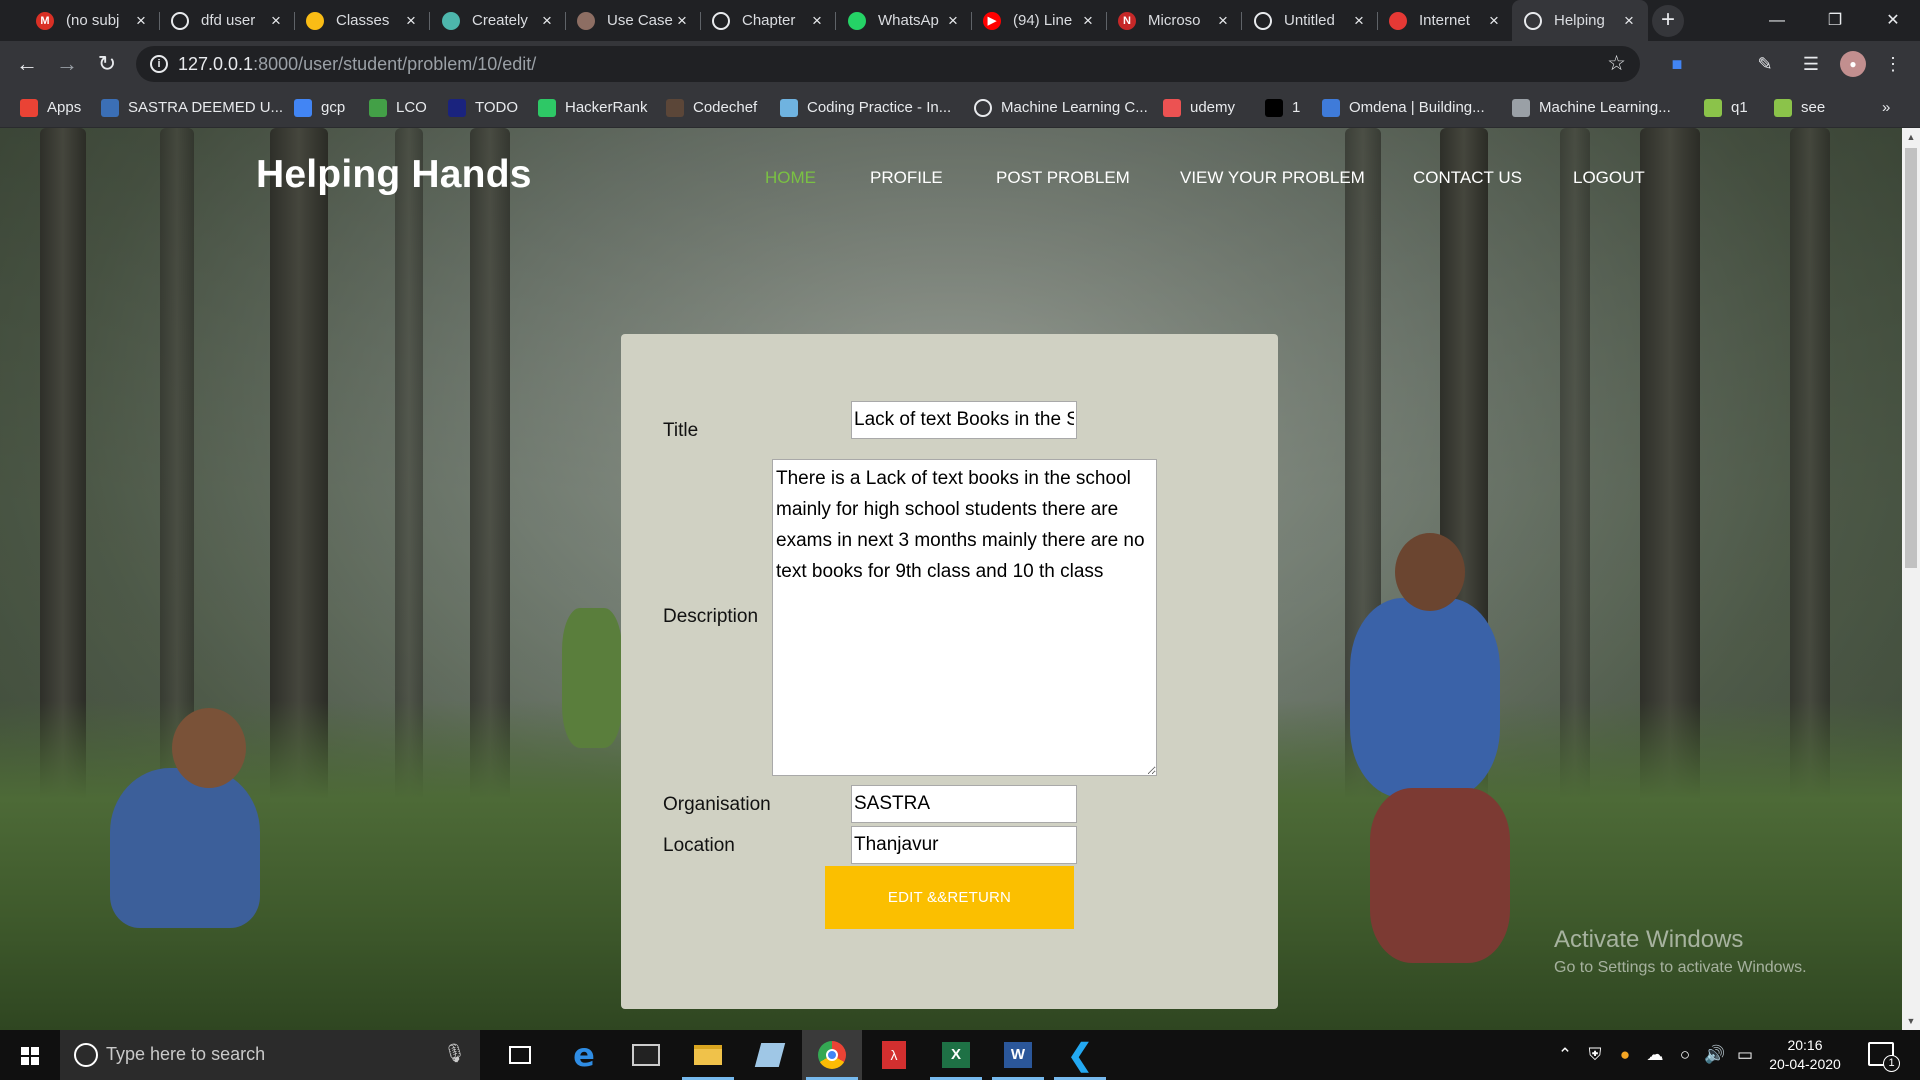  What do you see at coordinates (964, 845) in the screenshot?
I see `location-input` at bounding box center [964, 845].